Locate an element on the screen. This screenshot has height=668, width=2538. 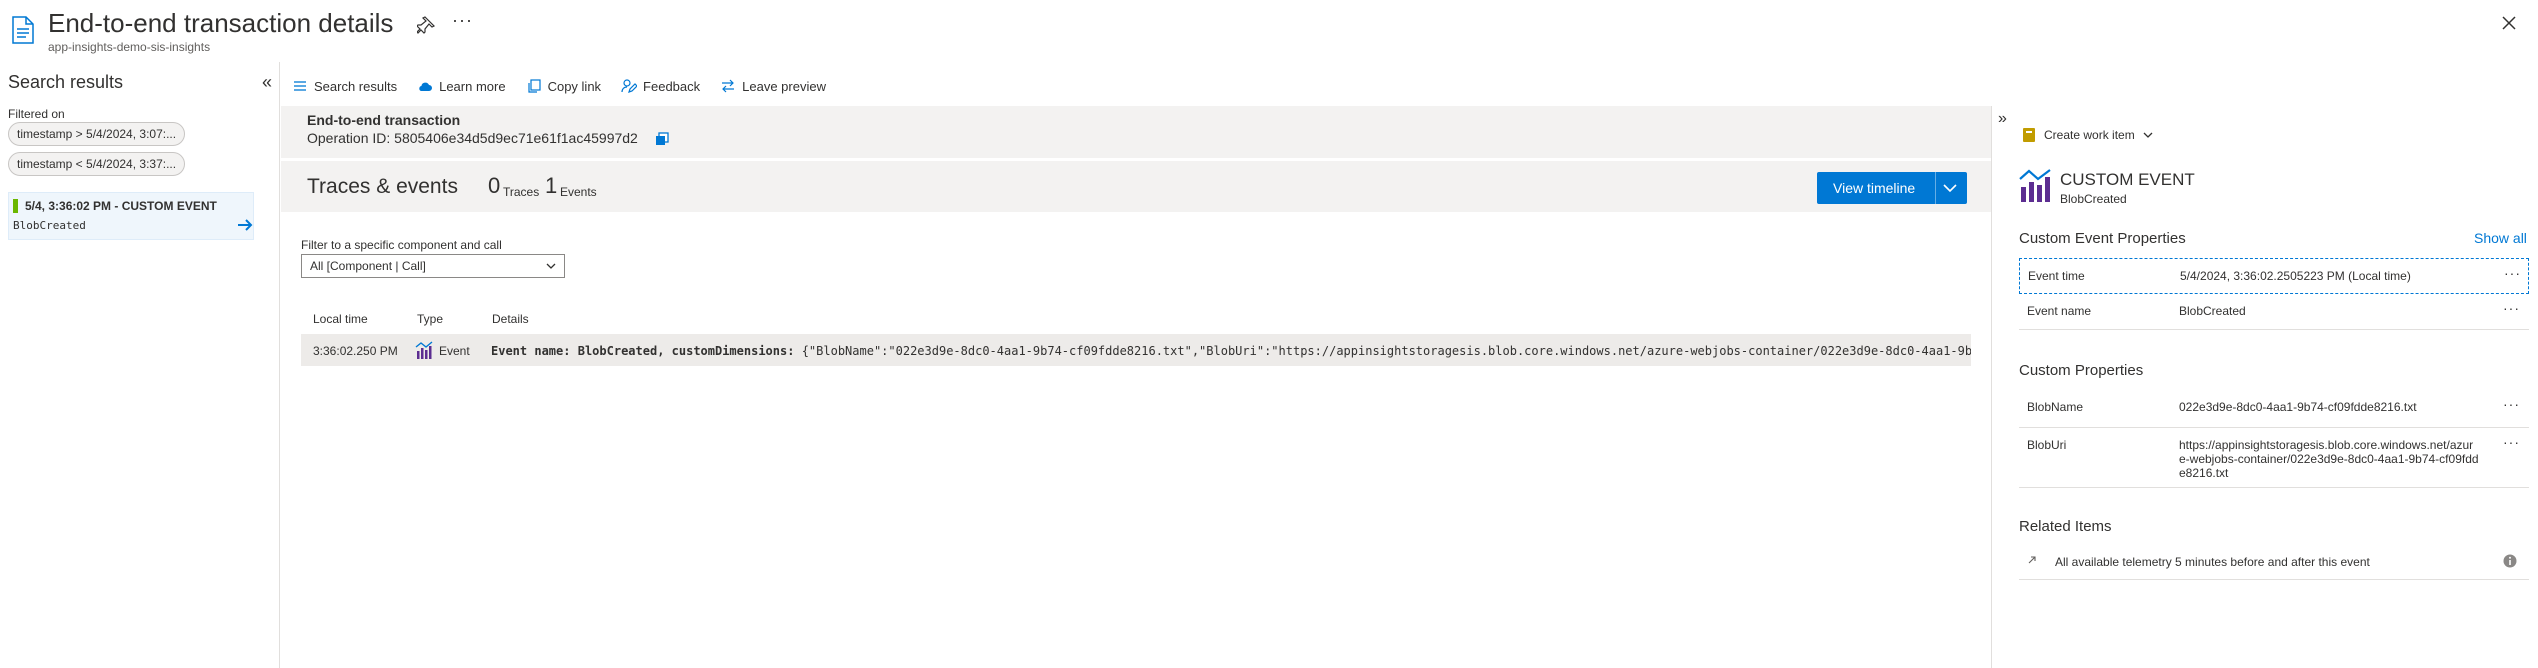
event-count-label: Events is located at coordinates (578, 192).